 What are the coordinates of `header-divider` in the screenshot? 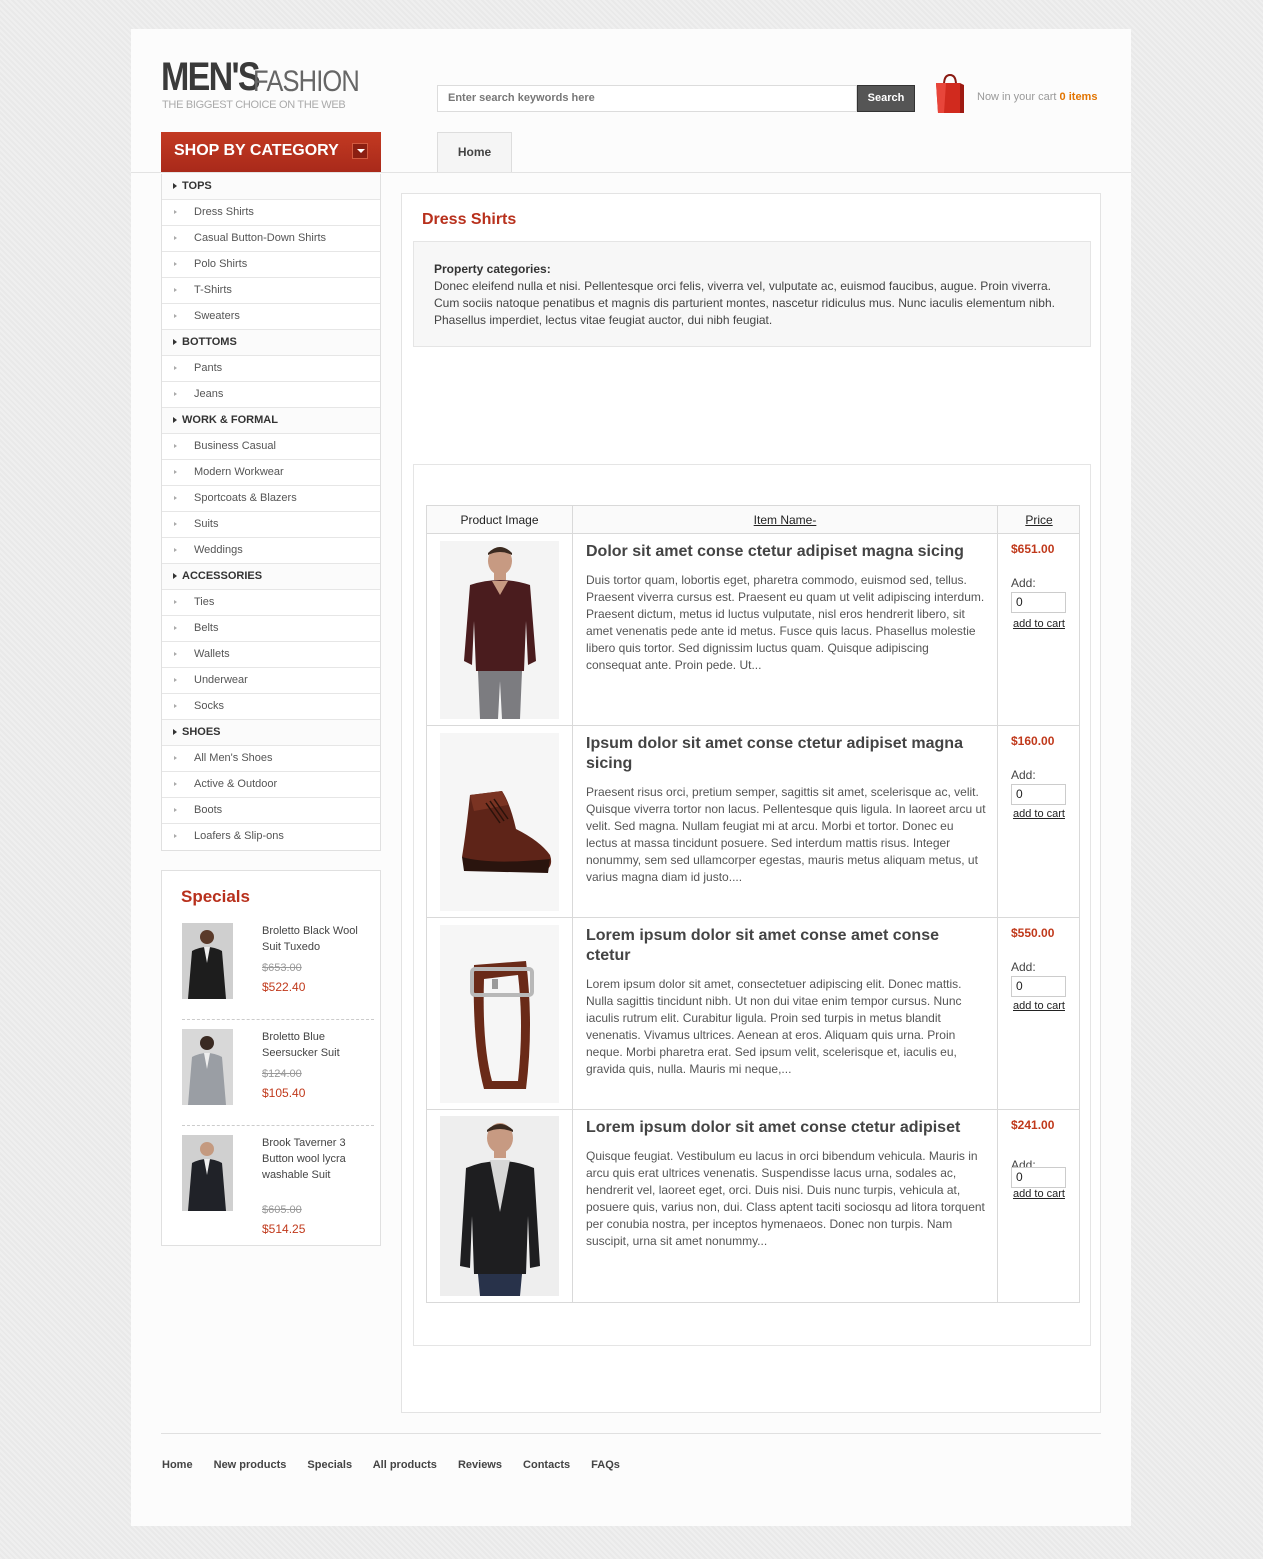 It's located at (631, 172).